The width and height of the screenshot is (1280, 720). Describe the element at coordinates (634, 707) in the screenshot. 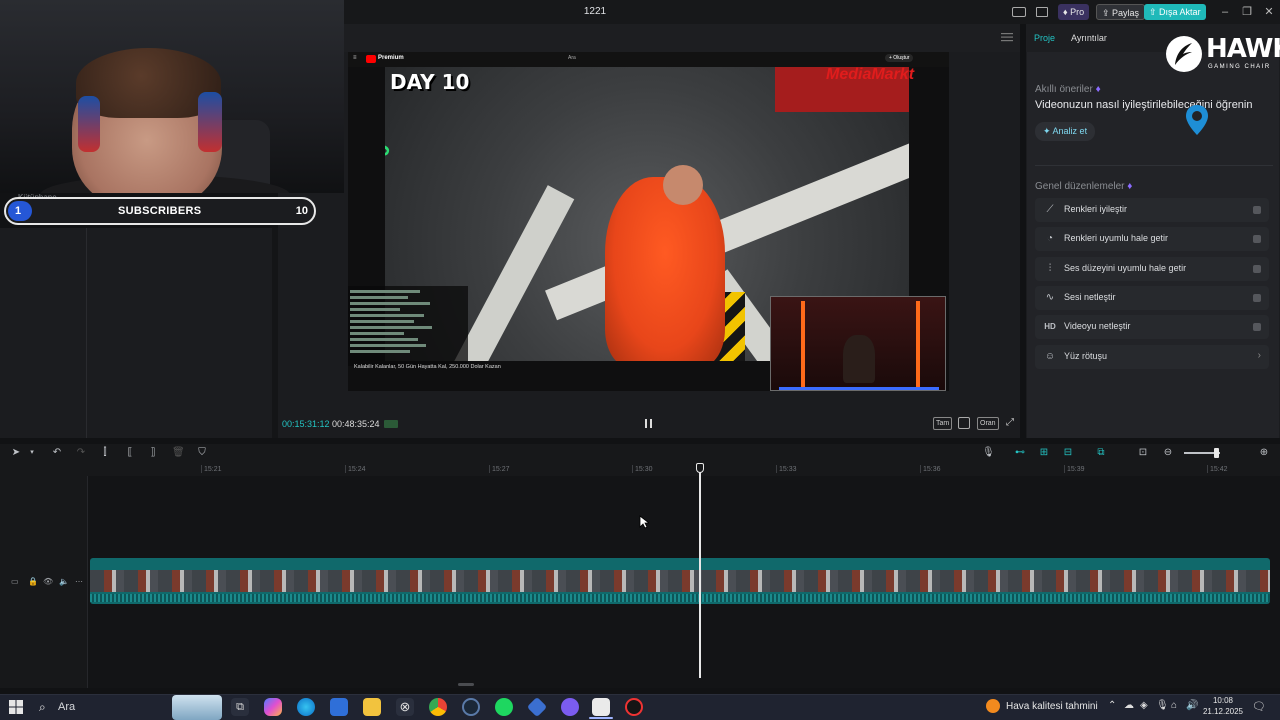

I see `obs-icon` at that location.